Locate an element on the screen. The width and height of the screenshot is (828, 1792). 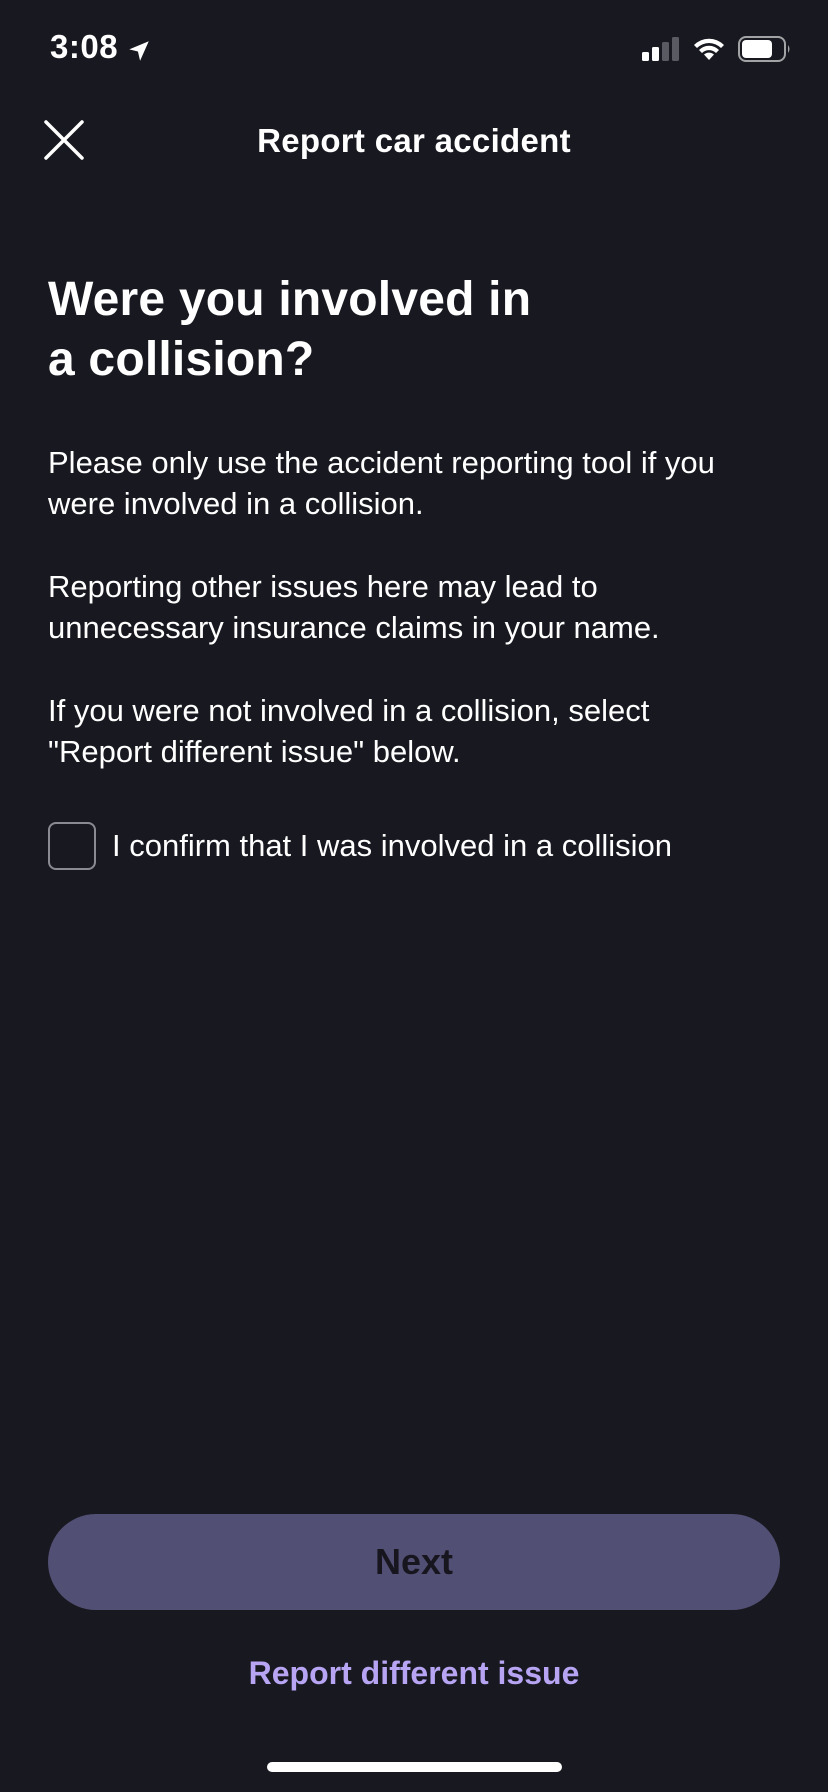
wifi-icon is located at coordinates (709, 51).